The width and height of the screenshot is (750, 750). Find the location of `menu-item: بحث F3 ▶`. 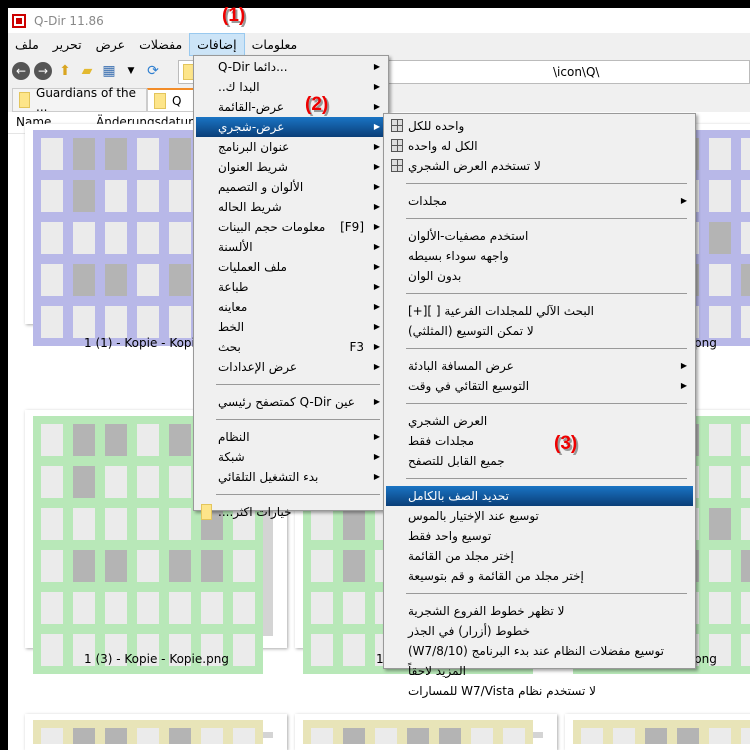

menu-item: بحث F3 ▶ is located at coordinates (291, 347).